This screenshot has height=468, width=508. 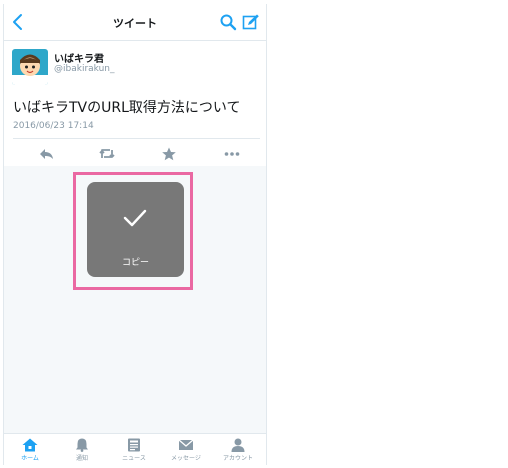 I want to click on bell-icon, so click(x=82, y=445).